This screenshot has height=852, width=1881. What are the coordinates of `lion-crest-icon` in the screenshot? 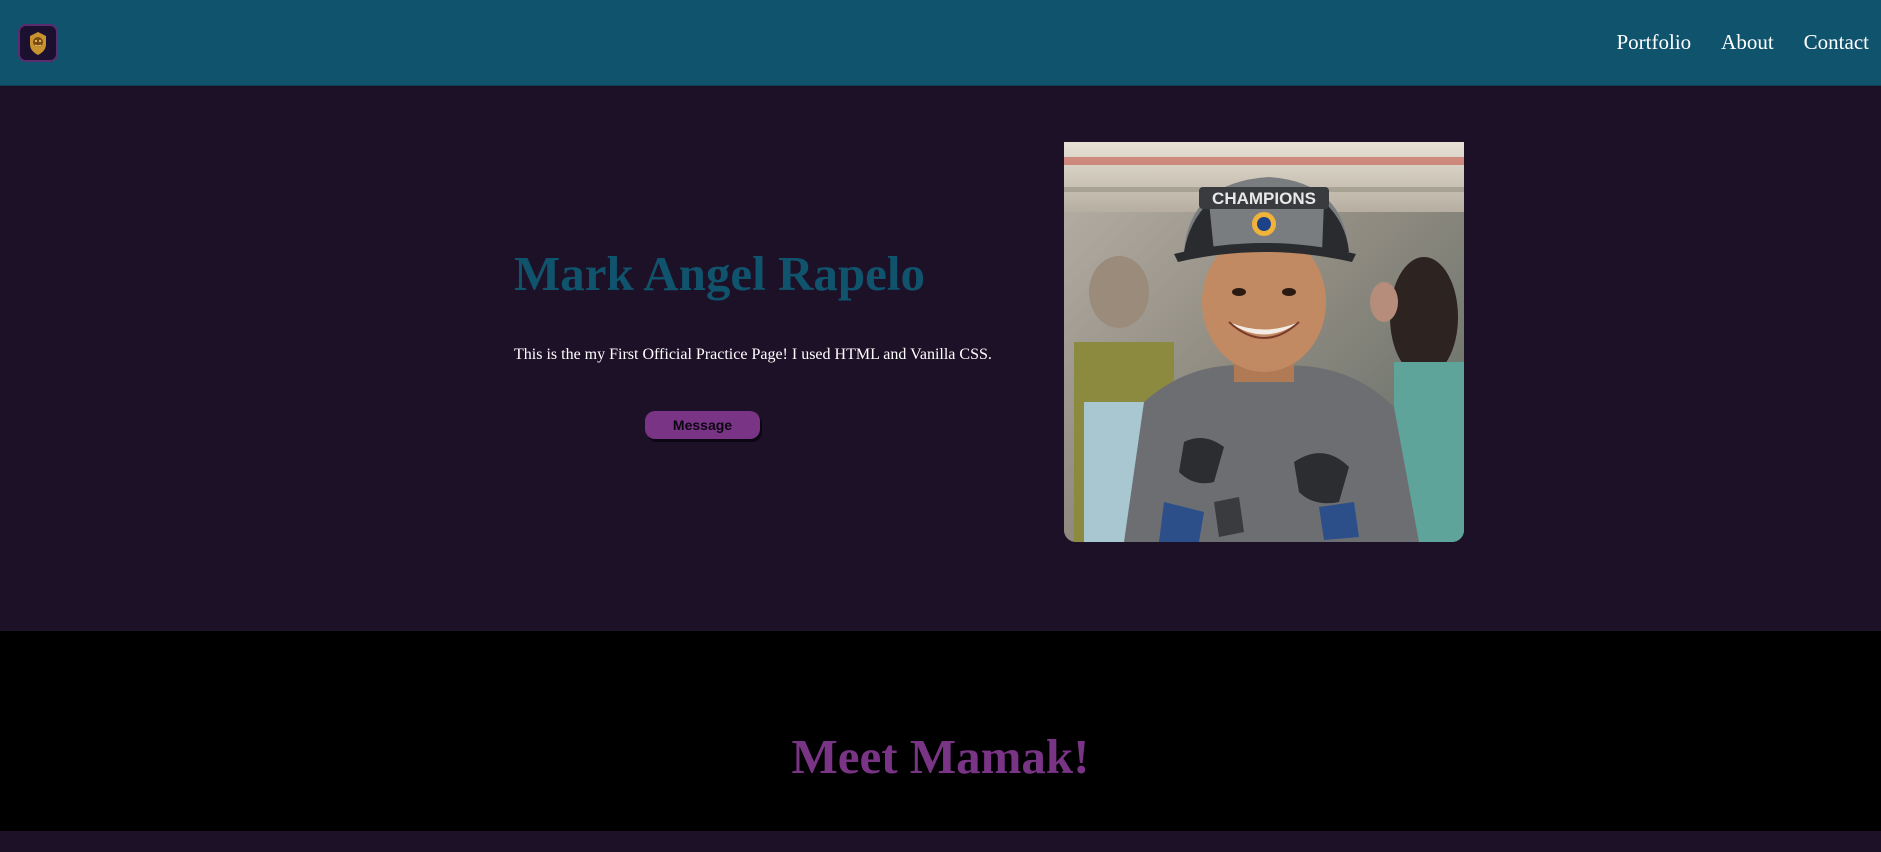 It's located at (38, 43).